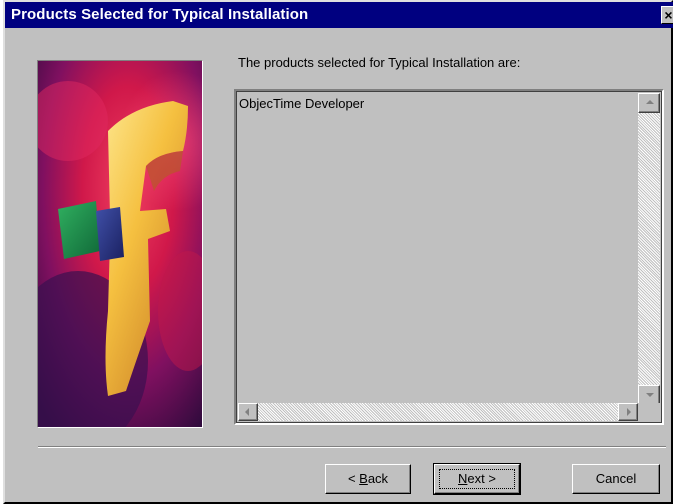  Describe the element at coordinates (649, 412) in the screenshot. I see `scrollbar-corner` at that location.